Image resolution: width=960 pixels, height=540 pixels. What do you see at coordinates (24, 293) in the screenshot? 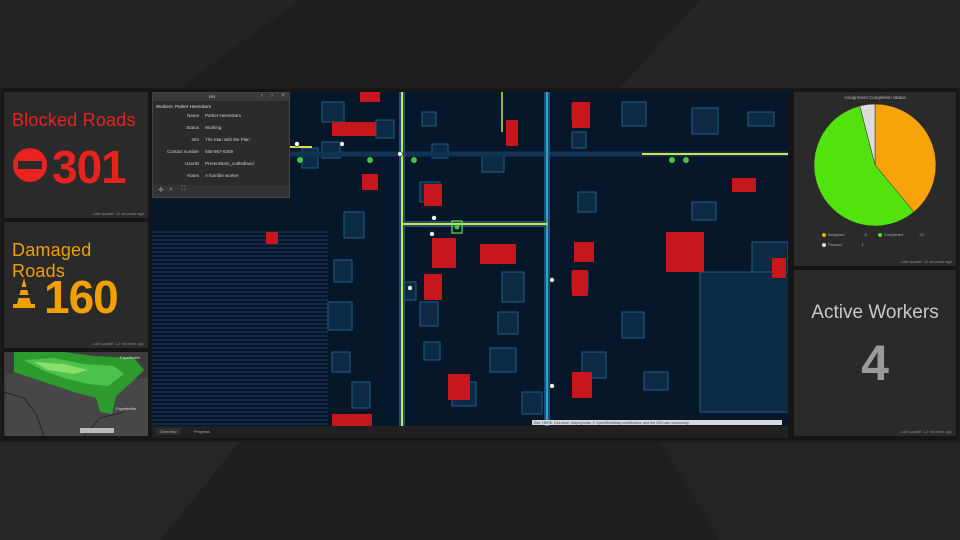
I see `traffic-cone-icon` at bounding box center [24, 293].